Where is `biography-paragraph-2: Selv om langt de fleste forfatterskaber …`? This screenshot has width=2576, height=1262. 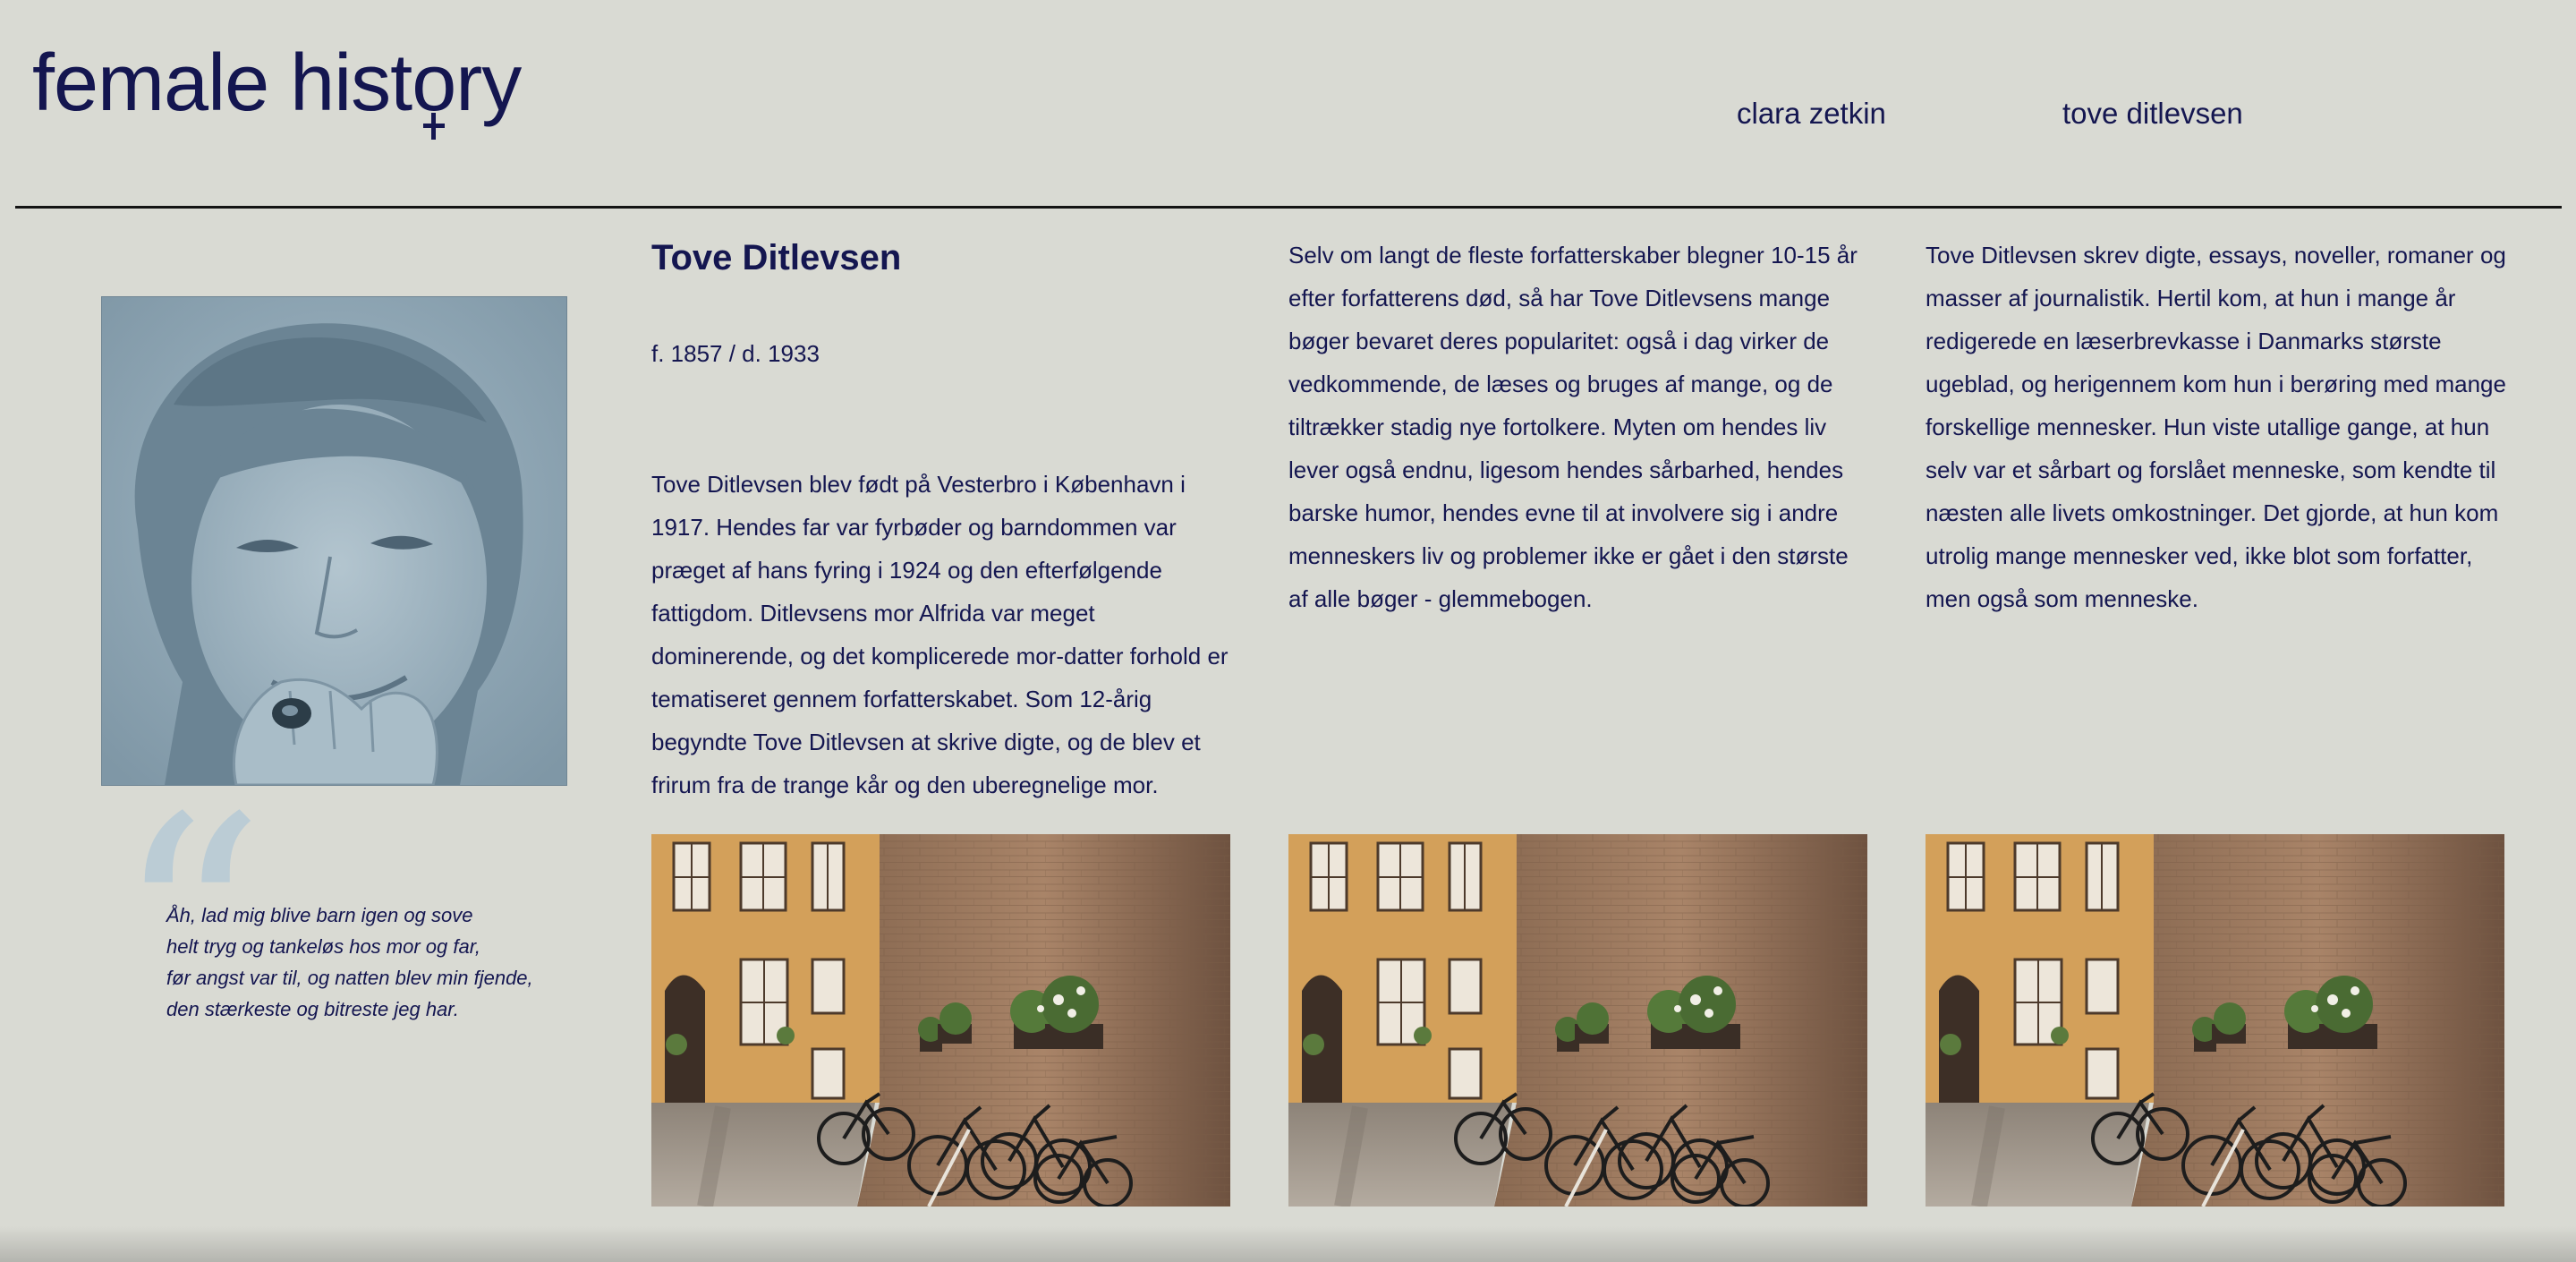 biography-paragraph-2: Selv om langt de fleste forfatterskaber … is located at coordinates (1573, 427).